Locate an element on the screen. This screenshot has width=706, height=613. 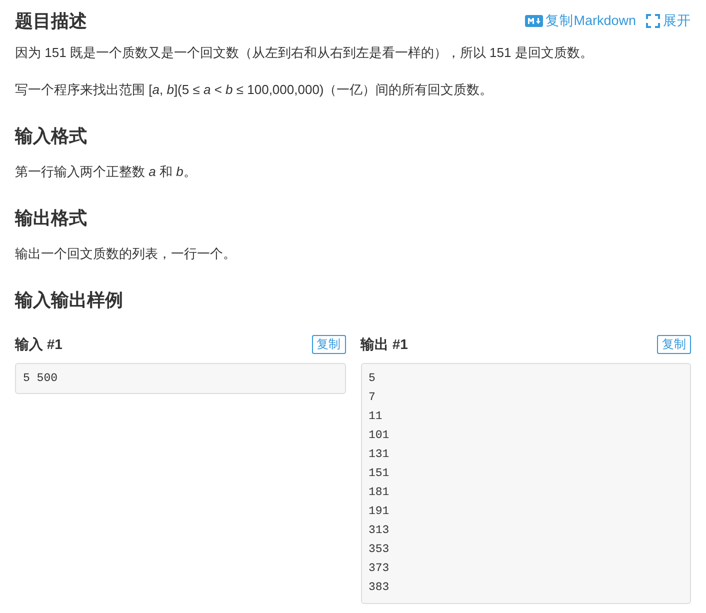
section-title: 输入格式 is located at coordinates (51, 136).